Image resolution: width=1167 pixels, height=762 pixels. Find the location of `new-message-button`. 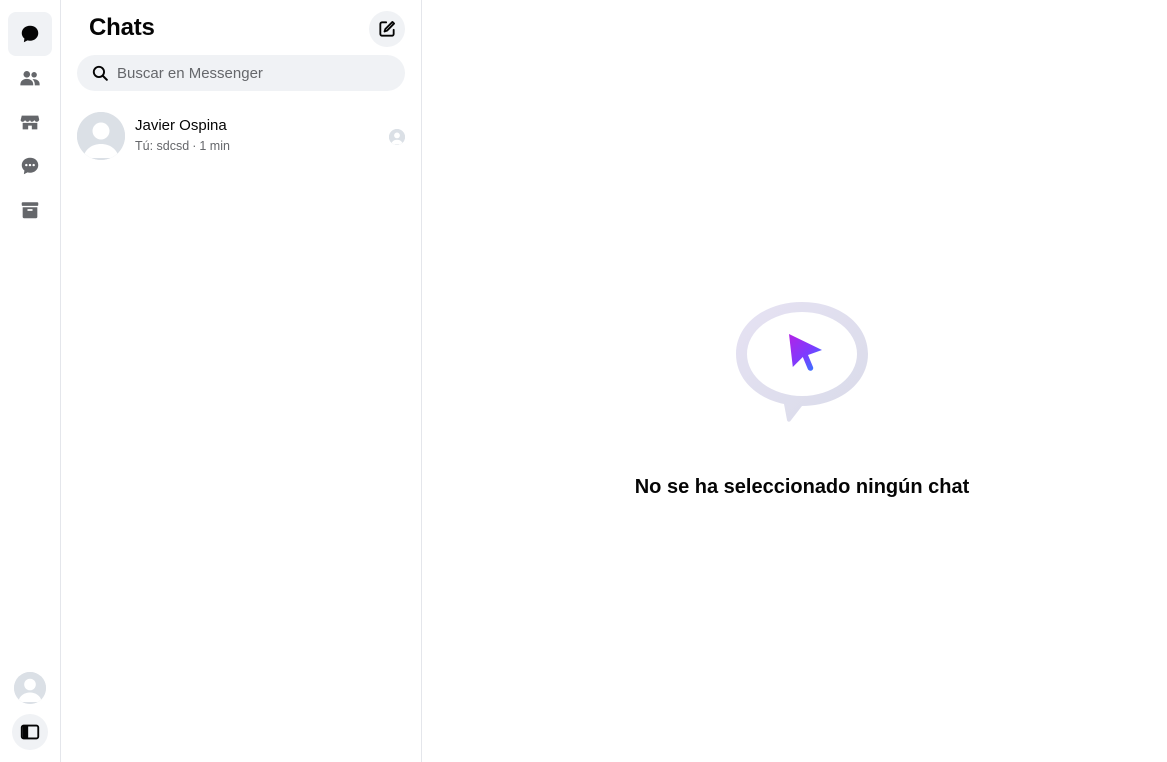

new-message-button is located at coordinates (387, 29).